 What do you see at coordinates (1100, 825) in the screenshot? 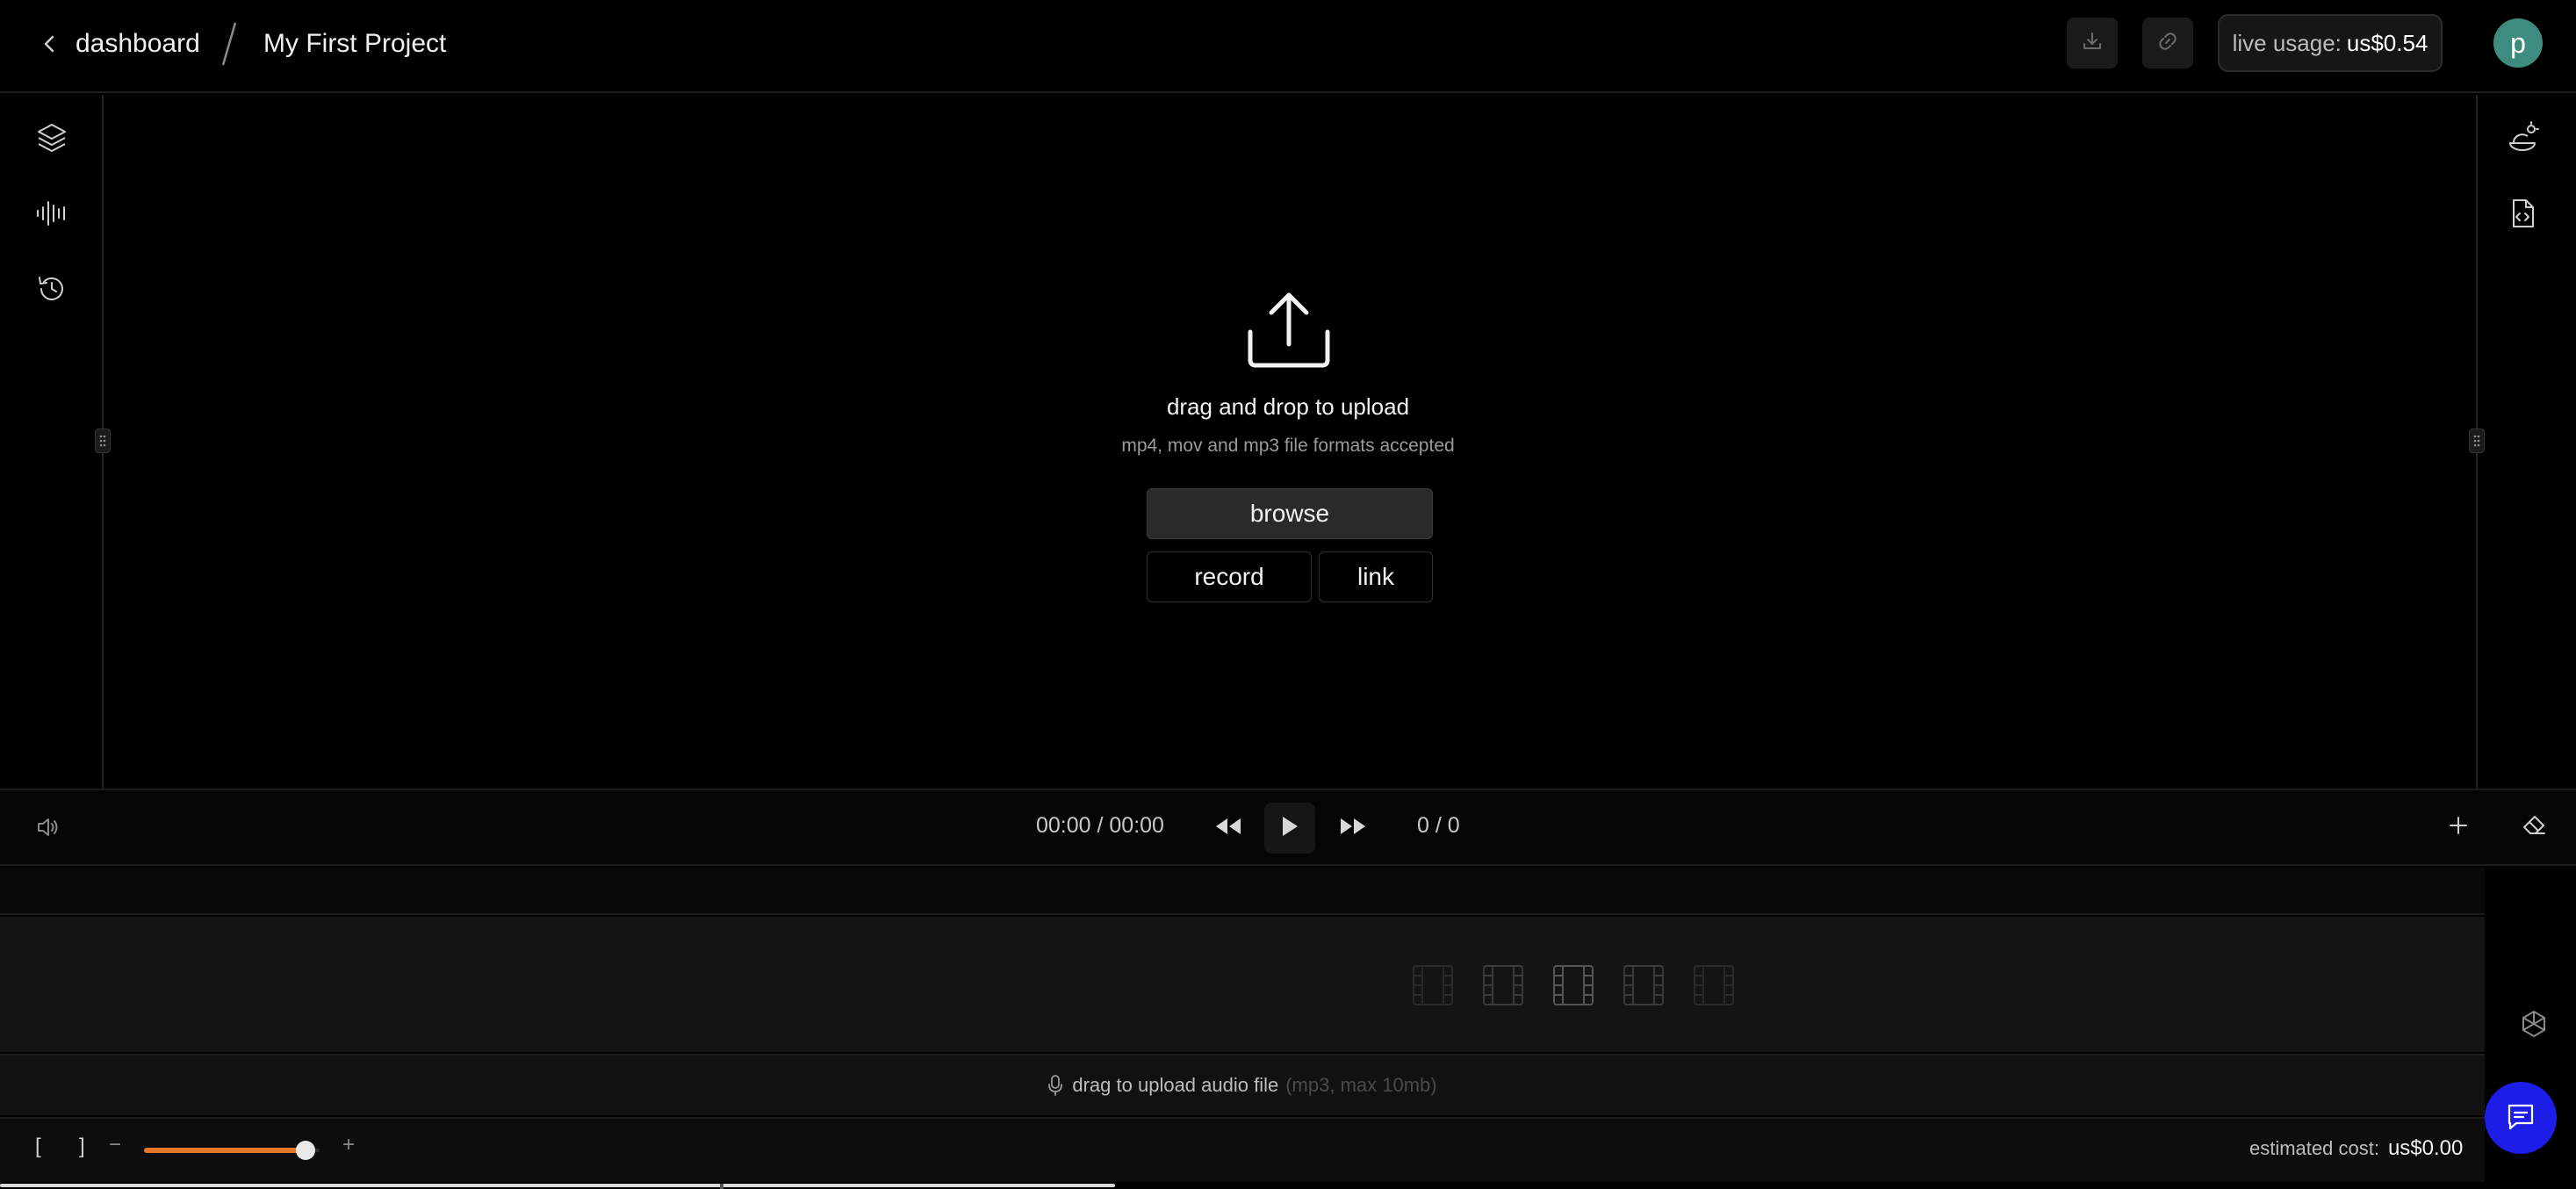
I see `playback-time: 00:00 / 00:00` at bounding box center [1100, 825].